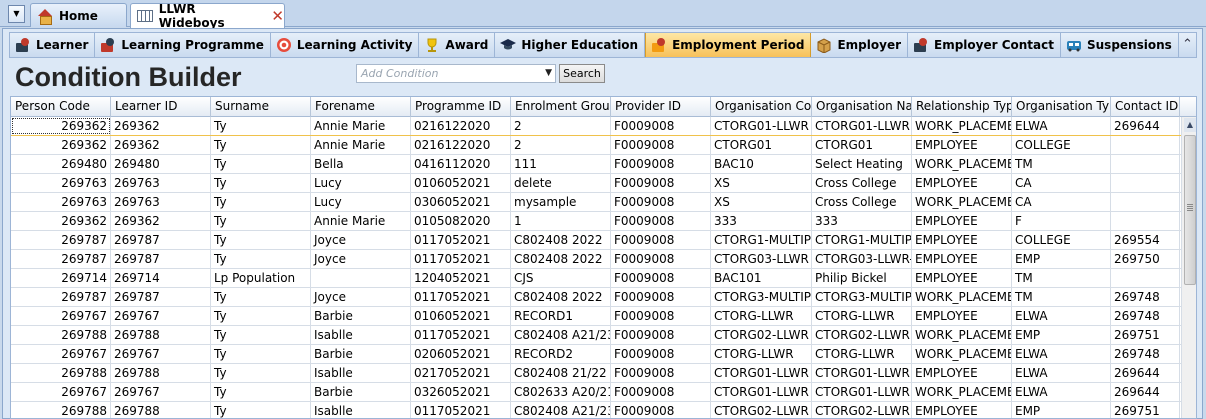 The width and height of the screenshot is (1206, 419). I want to click on search-button: Search, so click(582, 73).